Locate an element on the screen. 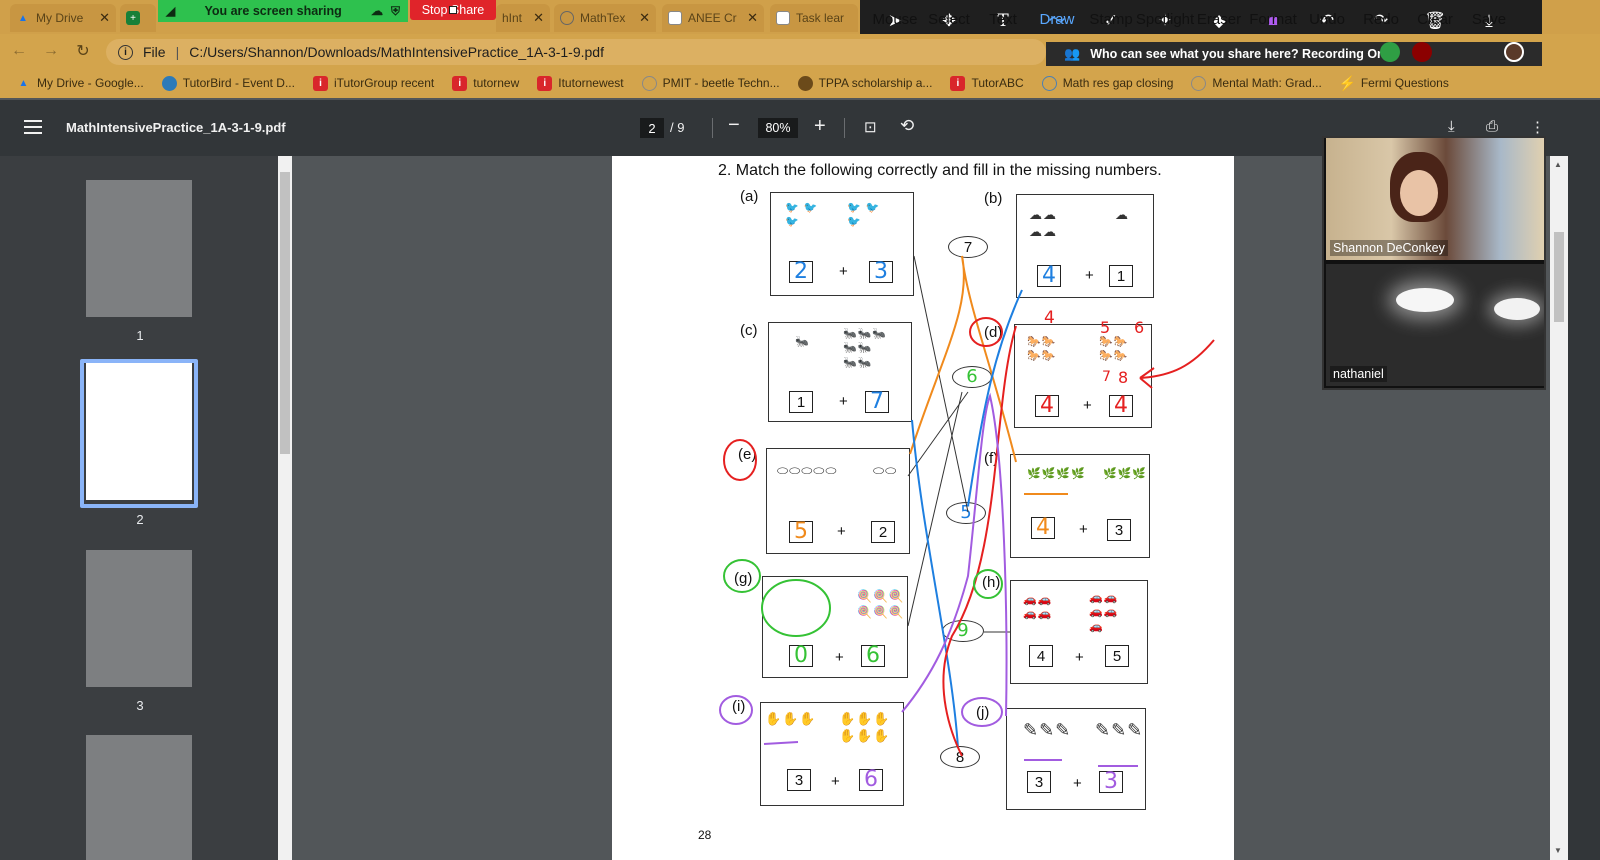 The height and width of the screenshot is (860, 1600). zoom-level-input: 80% is located at coordinates (778, 128).